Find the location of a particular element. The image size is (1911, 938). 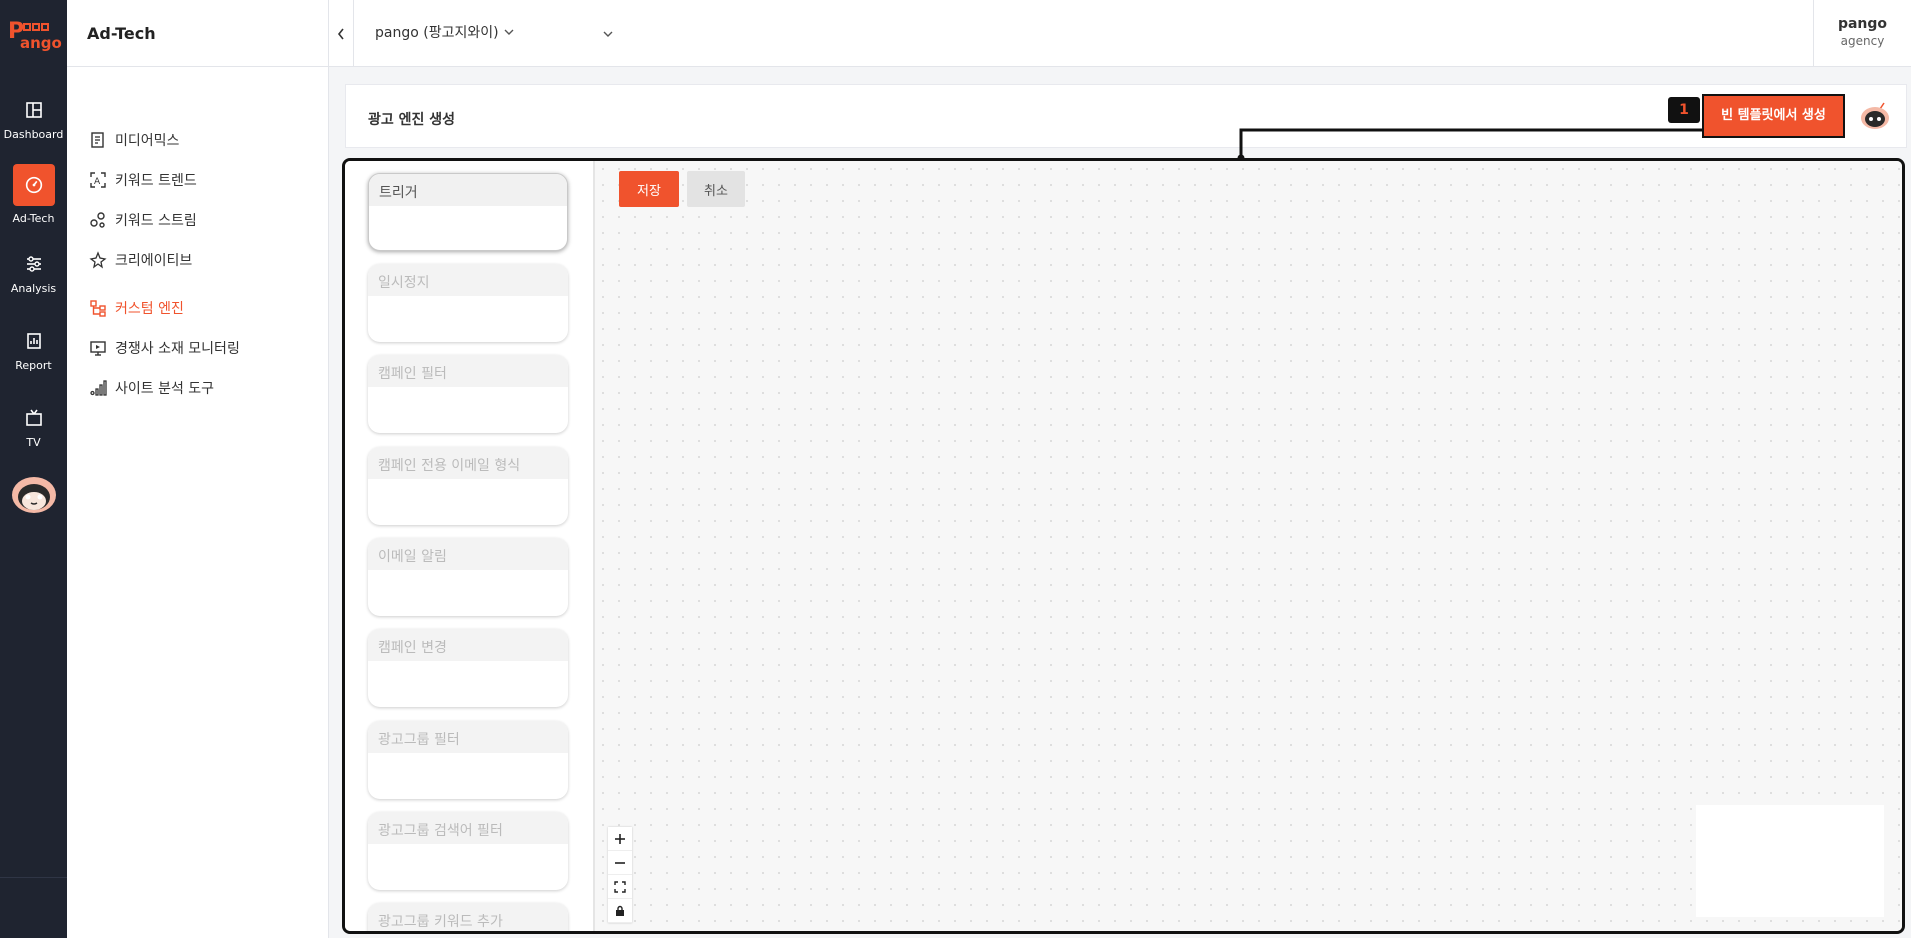

create-from-blank-template-button: 빈 템플릿에서 생성 is located at coordinates (1773, 116).